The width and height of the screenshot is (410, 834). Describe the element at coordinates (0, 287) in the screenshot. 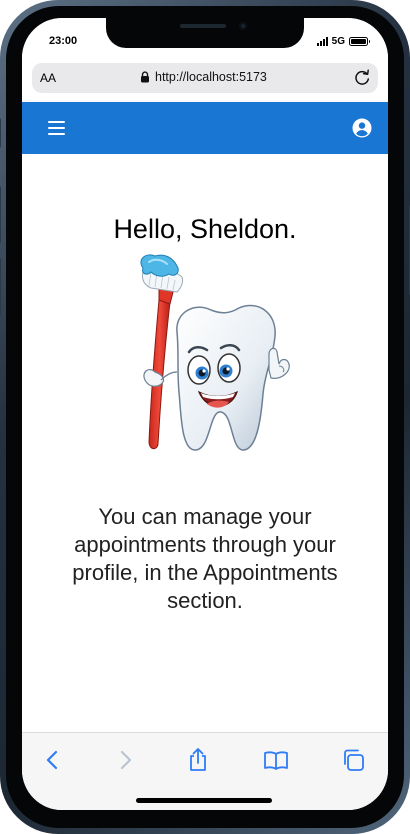

I see `volume-down-button` at that location.